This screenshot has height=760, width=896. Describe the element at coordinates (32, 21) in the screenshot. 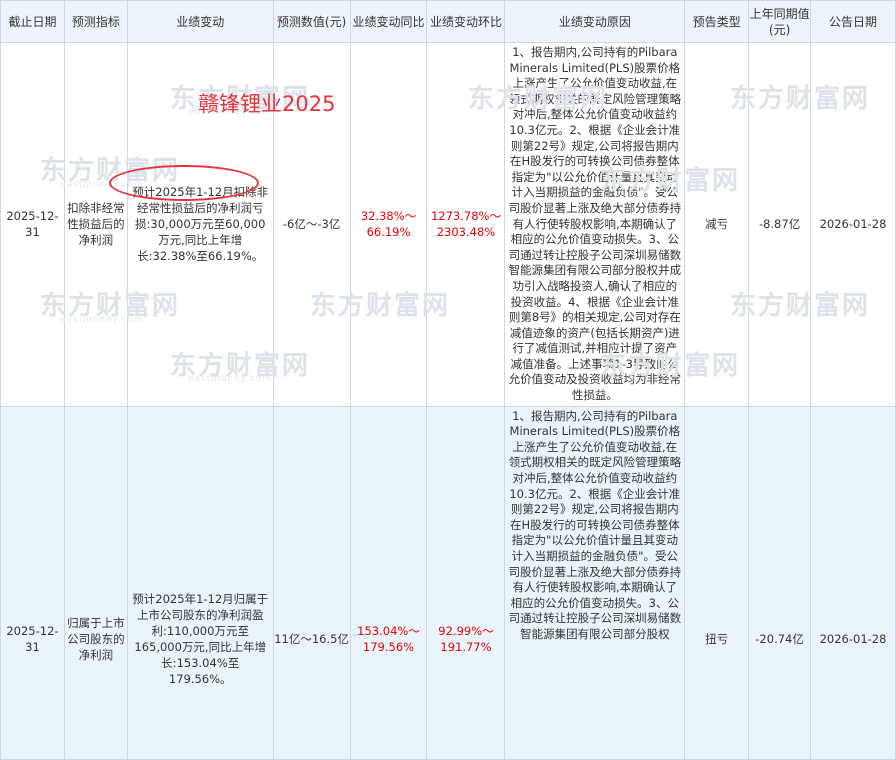

I see `header-date: 截止日期` at that location.